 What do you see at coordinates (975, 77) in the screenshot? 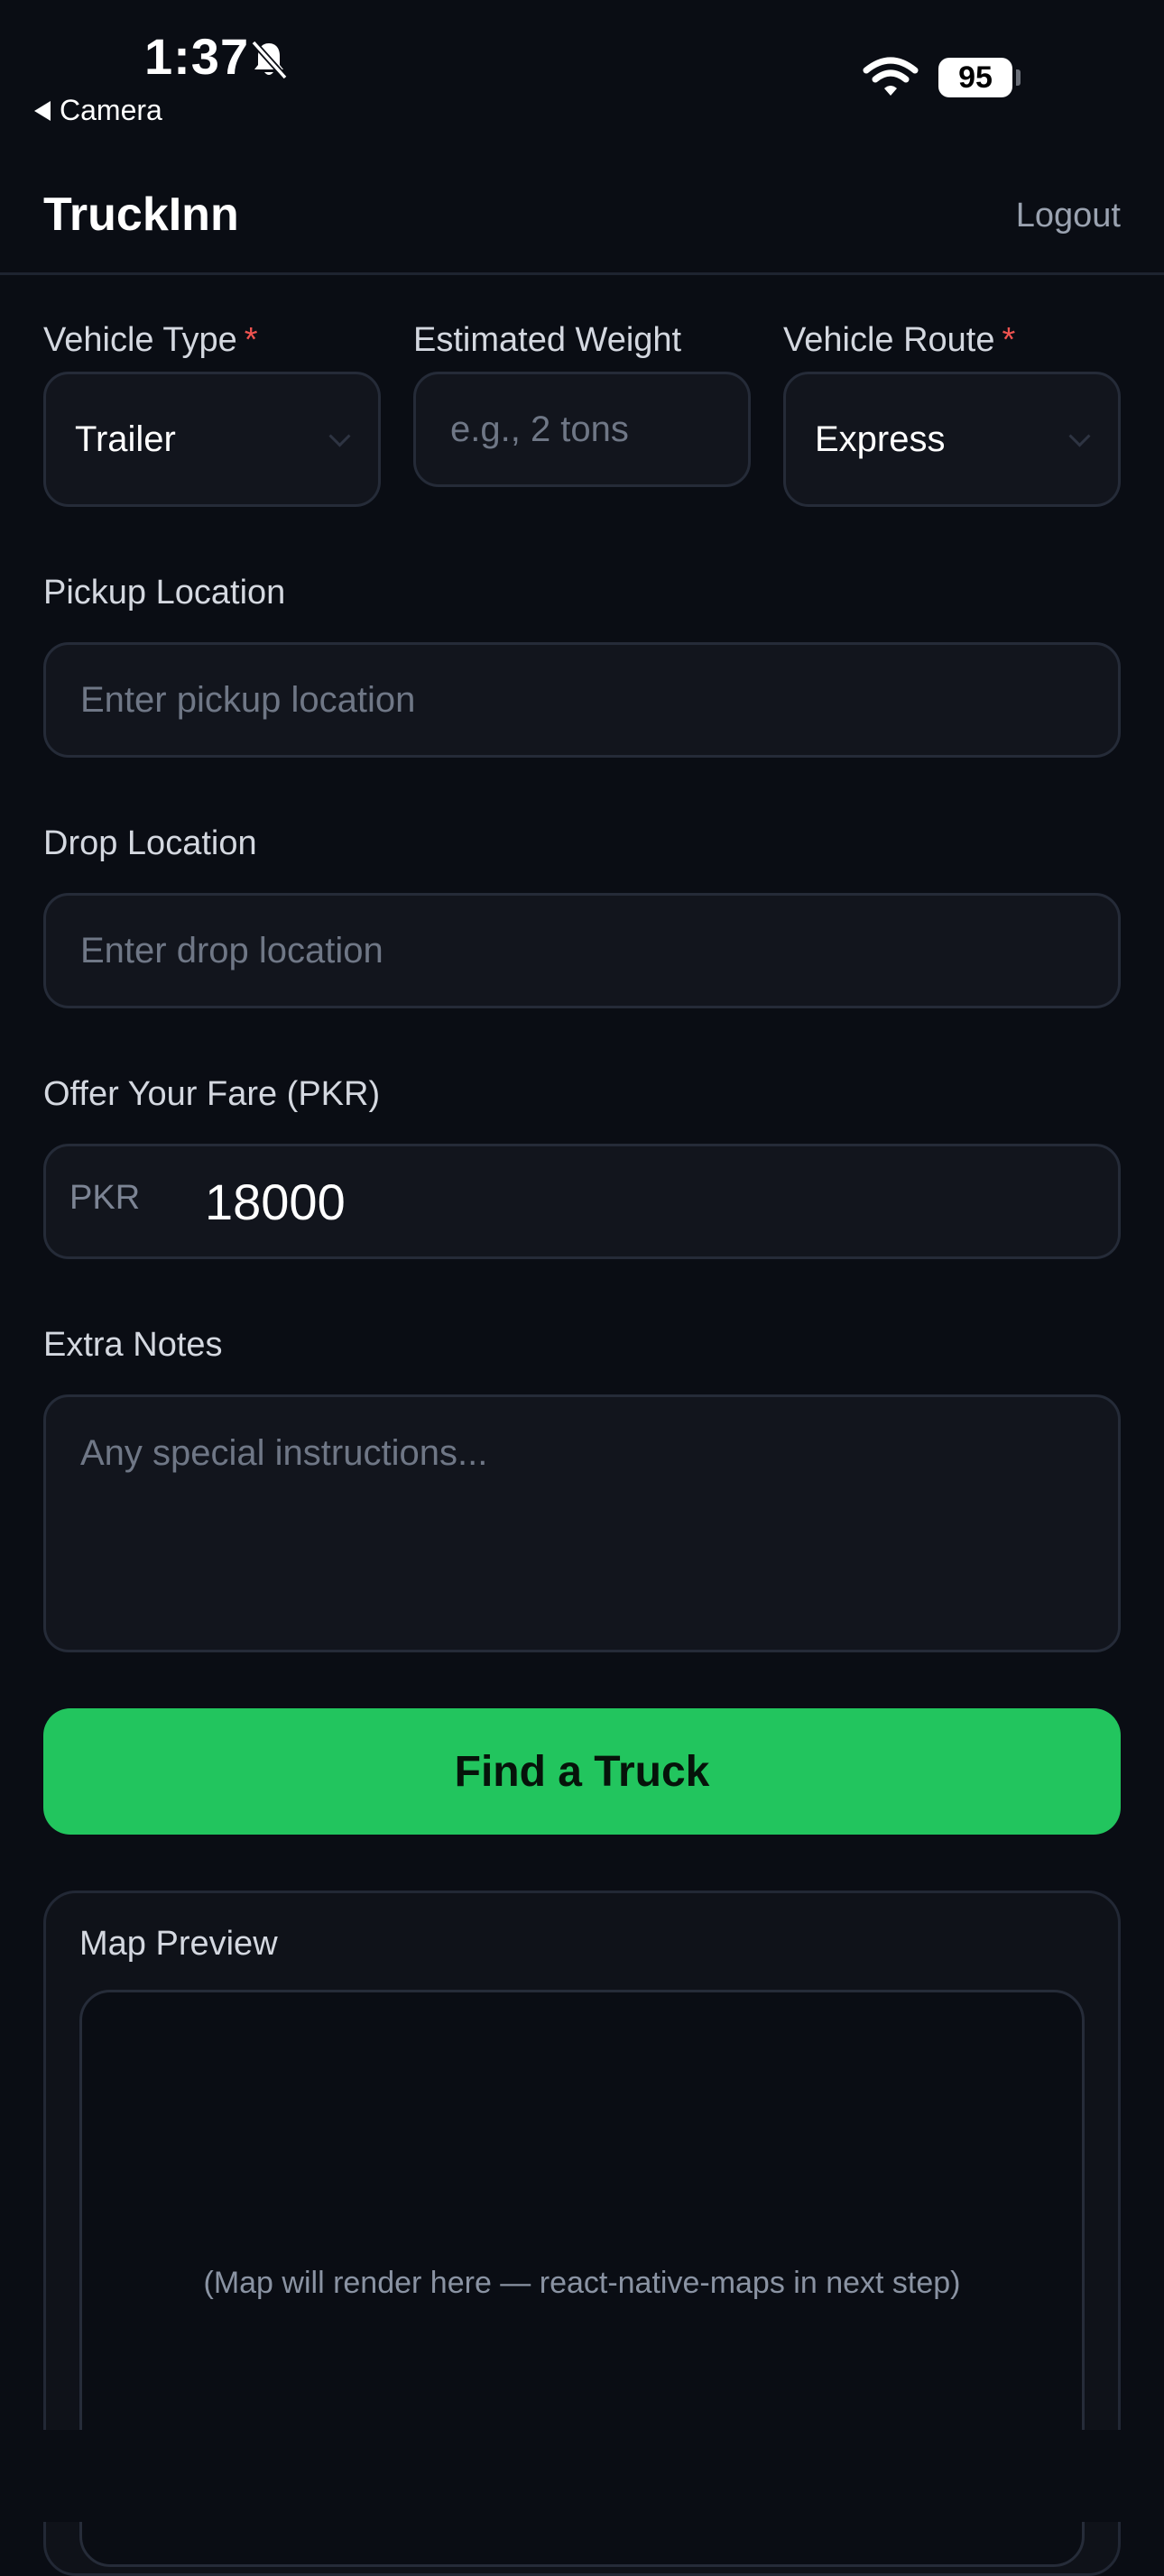
I see `battery-indicator: 95` at bounding box center [975, 77].